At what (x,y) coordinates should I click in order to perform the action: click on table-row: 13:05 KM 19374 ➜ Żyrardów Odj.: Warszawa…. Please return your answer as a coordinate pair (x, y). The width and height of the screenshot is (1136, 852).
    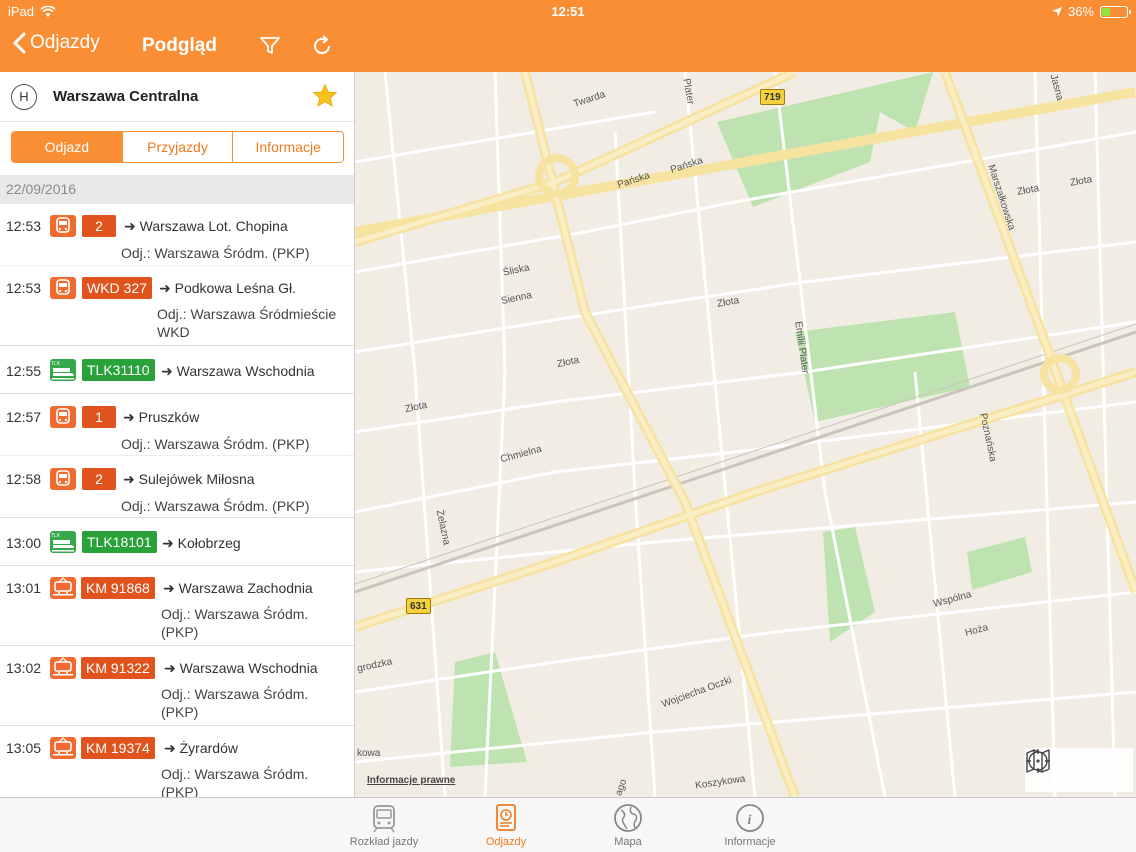
    Looking at the image, I should click on (177, 761).